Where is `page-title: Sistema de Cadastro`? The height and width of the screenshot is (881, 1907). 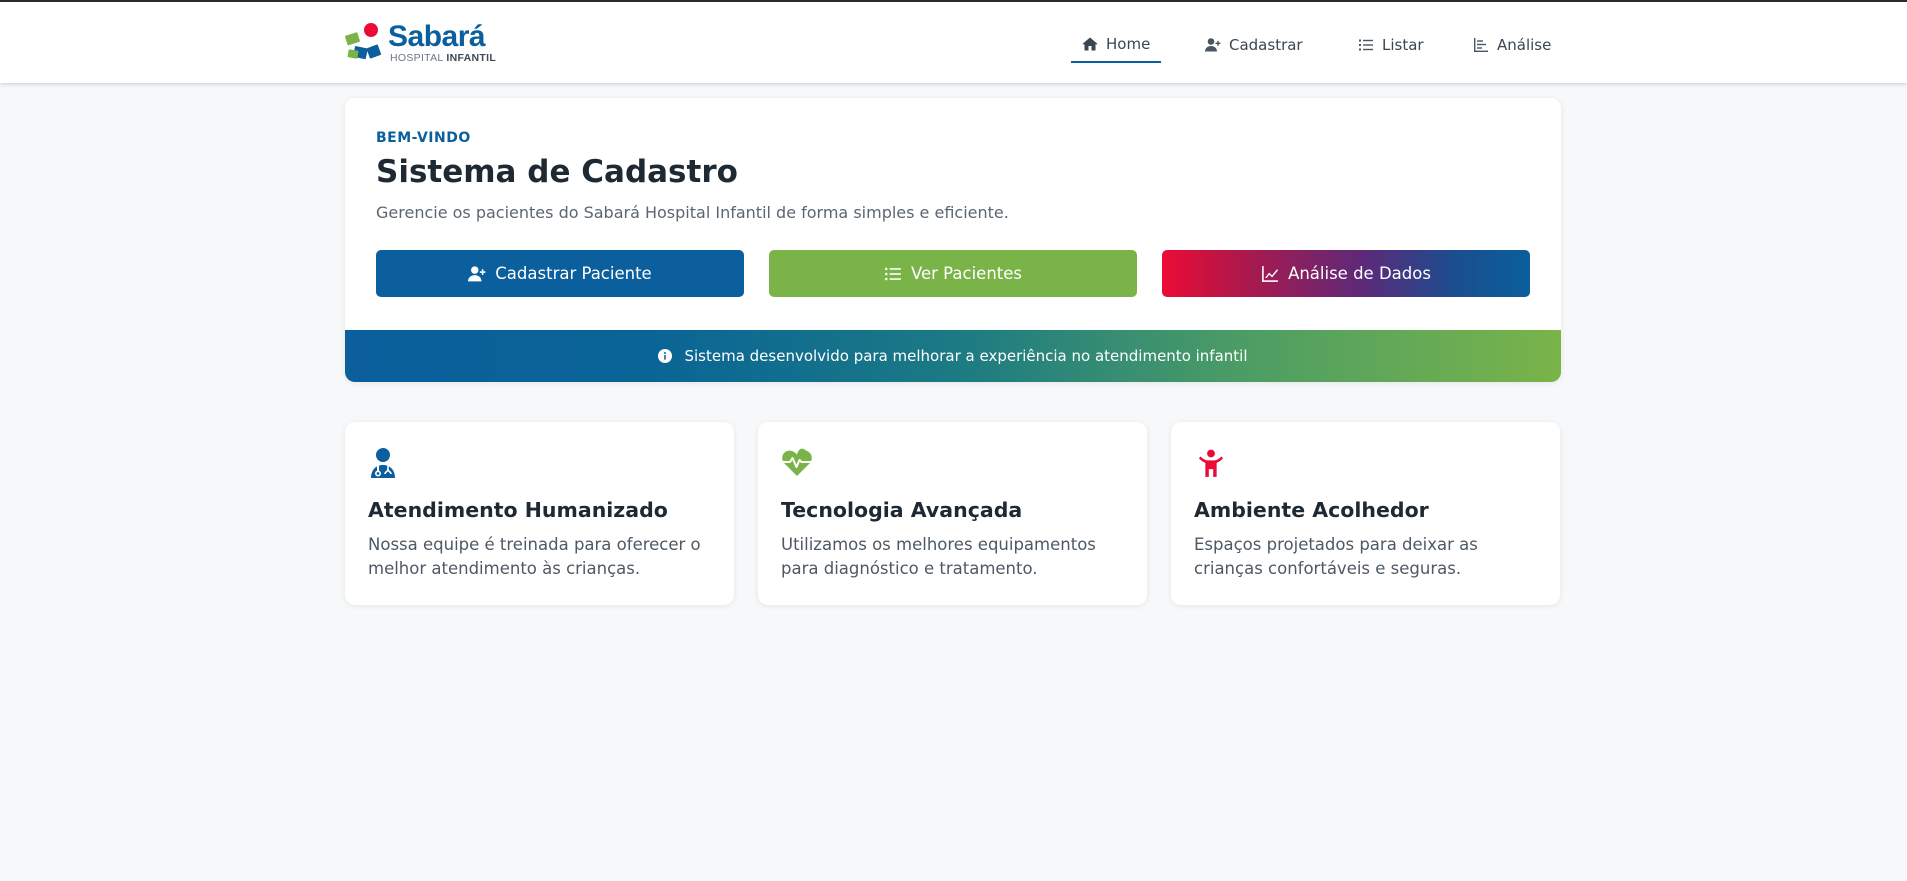
page-title: Sistema de Cadastro is located at coordinates (557, 172).